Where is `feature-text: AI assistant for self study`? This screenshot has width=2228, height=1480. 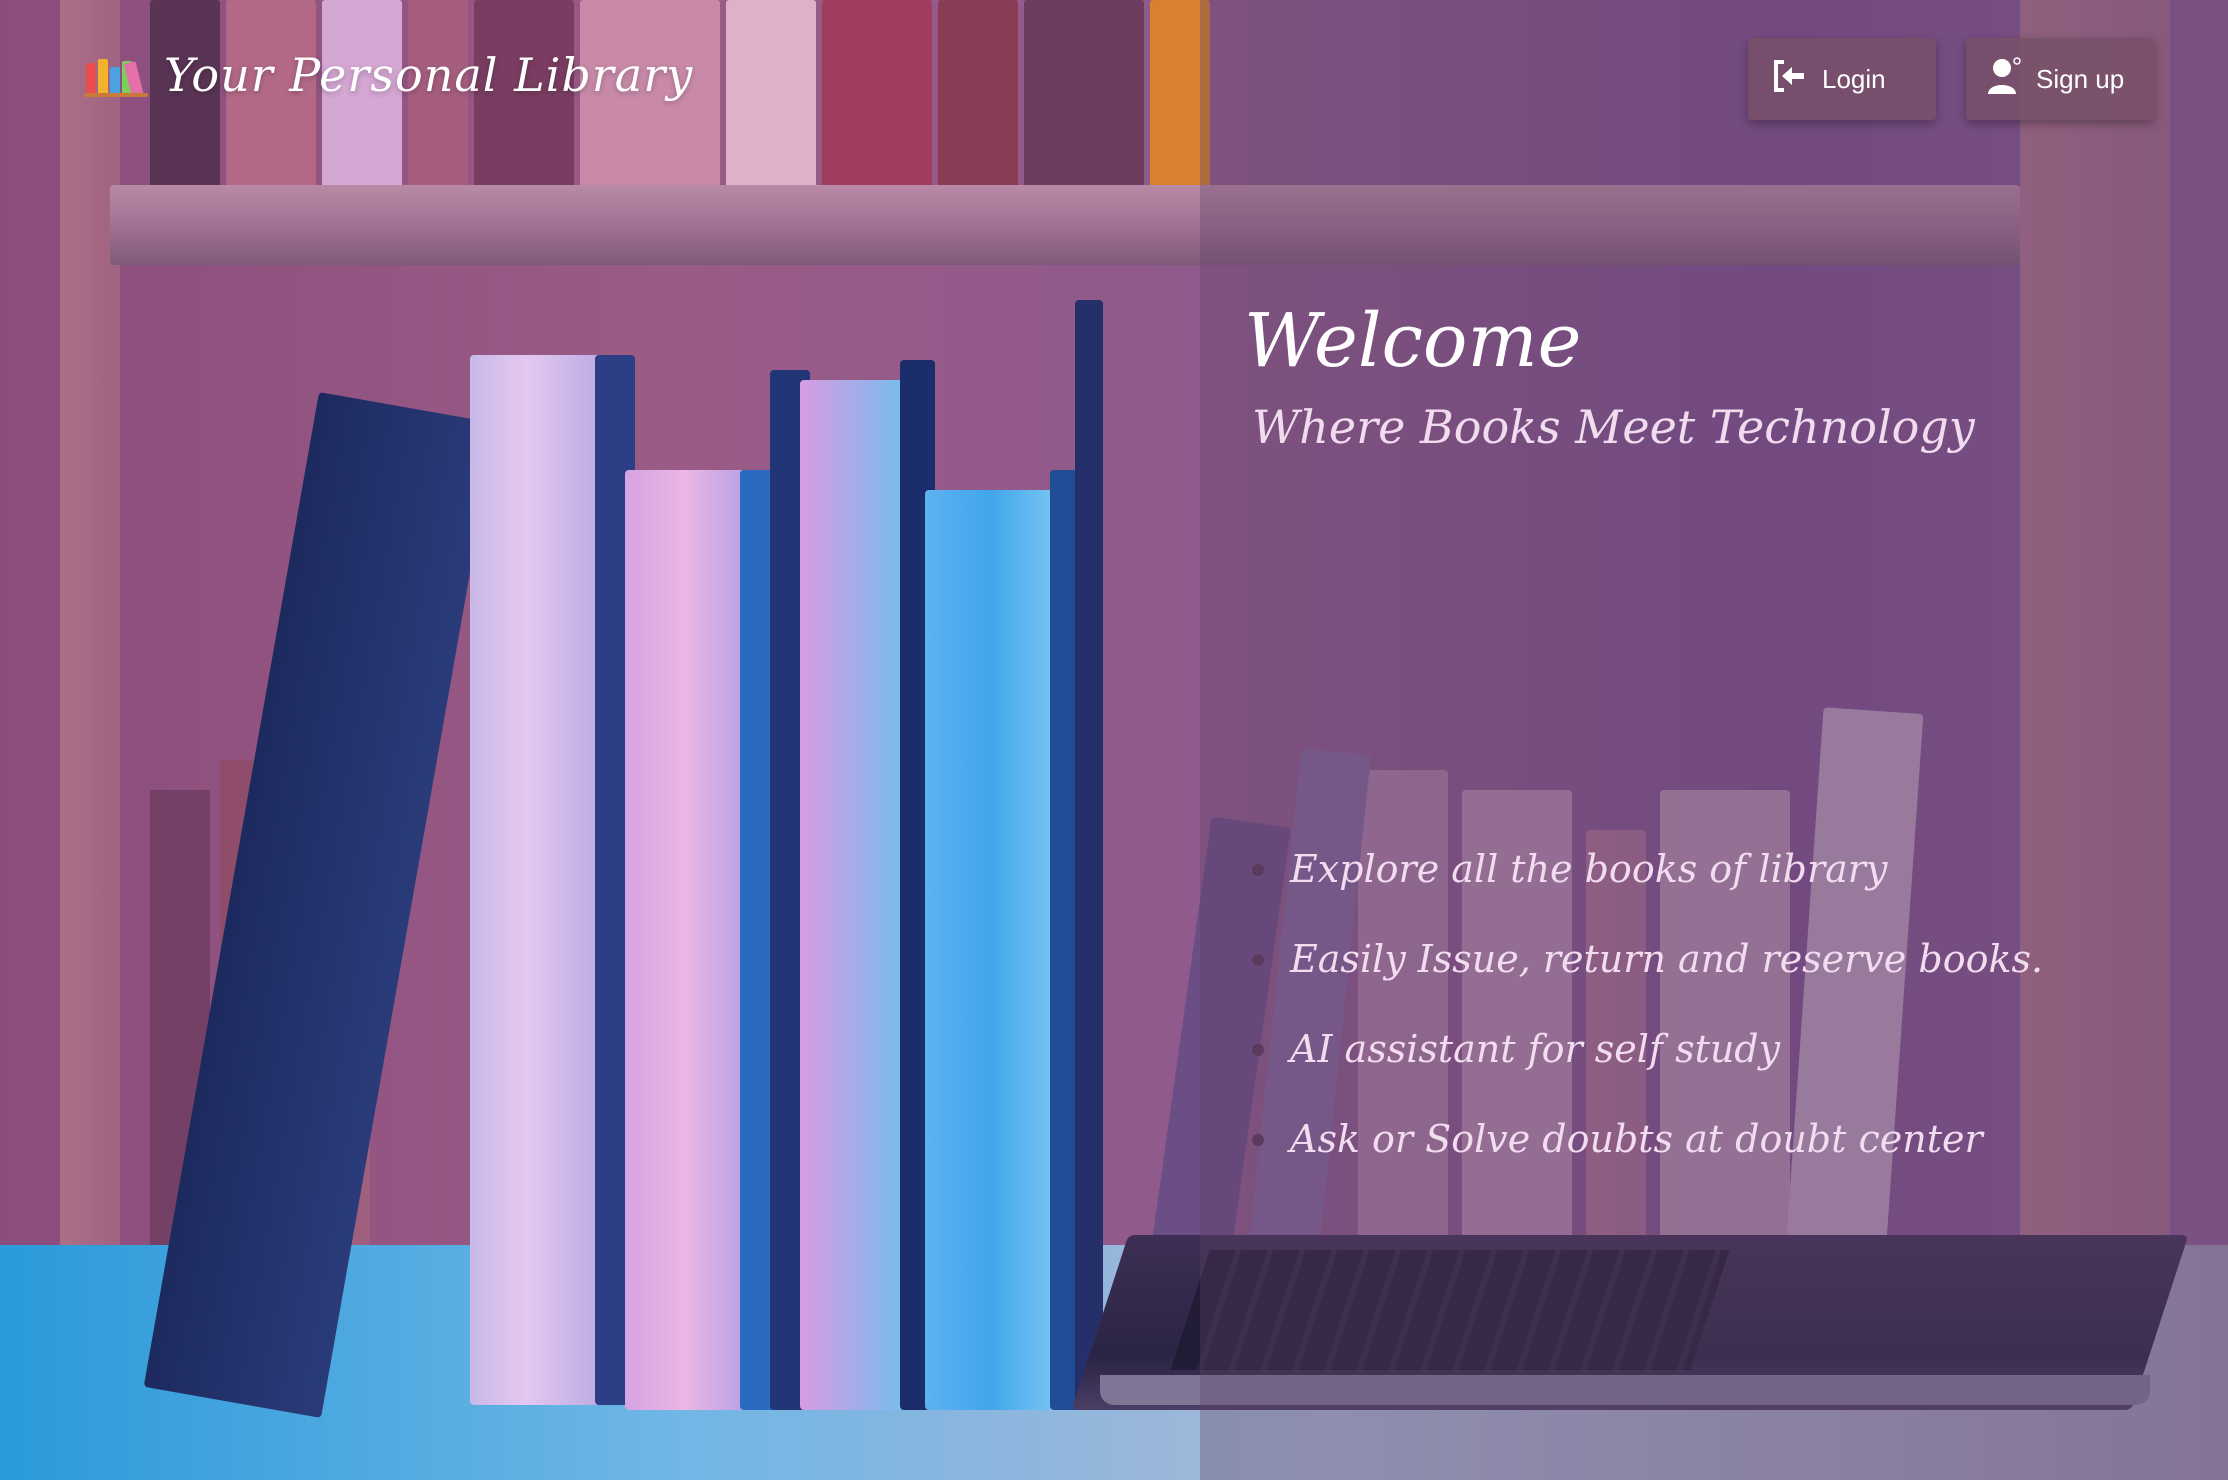
feature-text: AI assistant for self study is located at coordinates (1535, 1049).